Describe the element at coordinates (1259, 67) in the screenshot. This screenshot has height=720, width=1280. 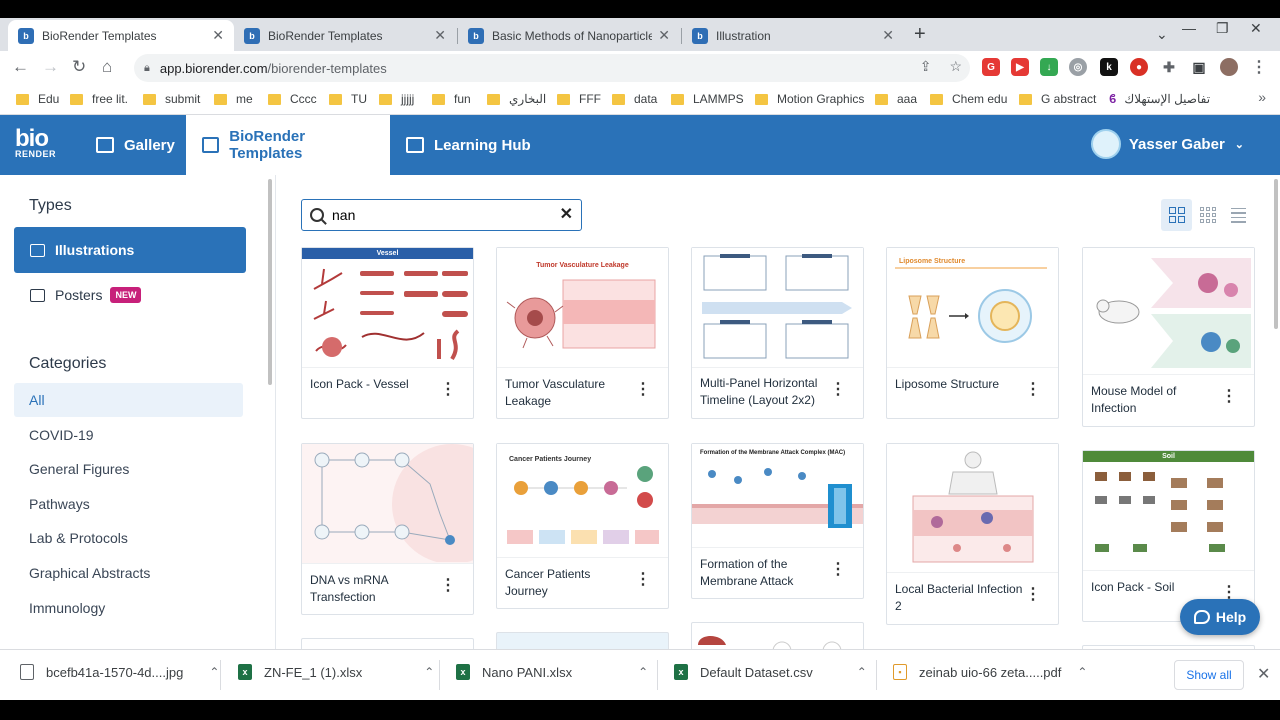
I see `menu-kebab-icon: ⋮` at that location.